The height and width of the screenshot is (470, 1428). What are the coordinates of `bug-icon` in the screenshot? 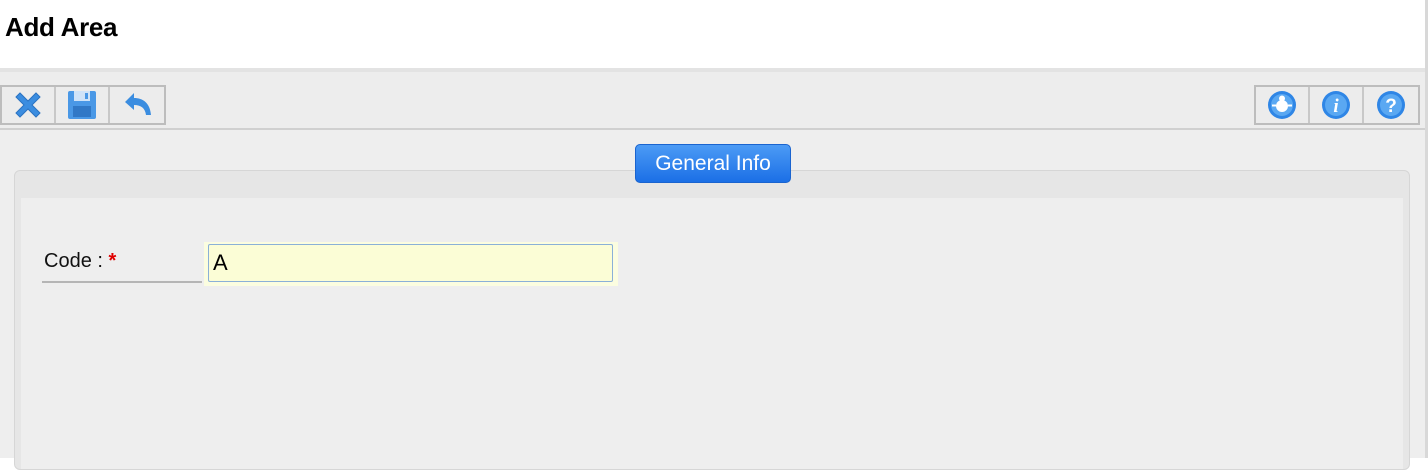 It's located at (1282, 105).